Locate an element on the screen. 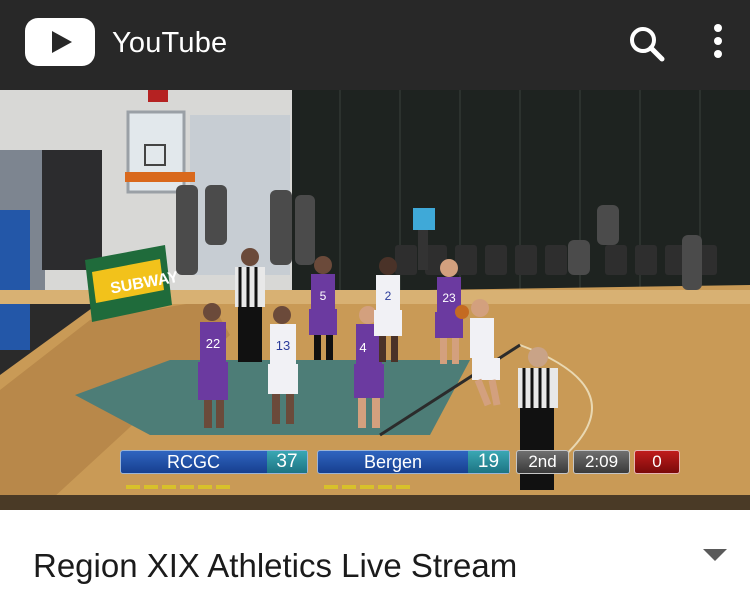 The width and height of the screenshot is (750, 590). scoreboard-clock: 2:09 is located at coordinates (601, 462).